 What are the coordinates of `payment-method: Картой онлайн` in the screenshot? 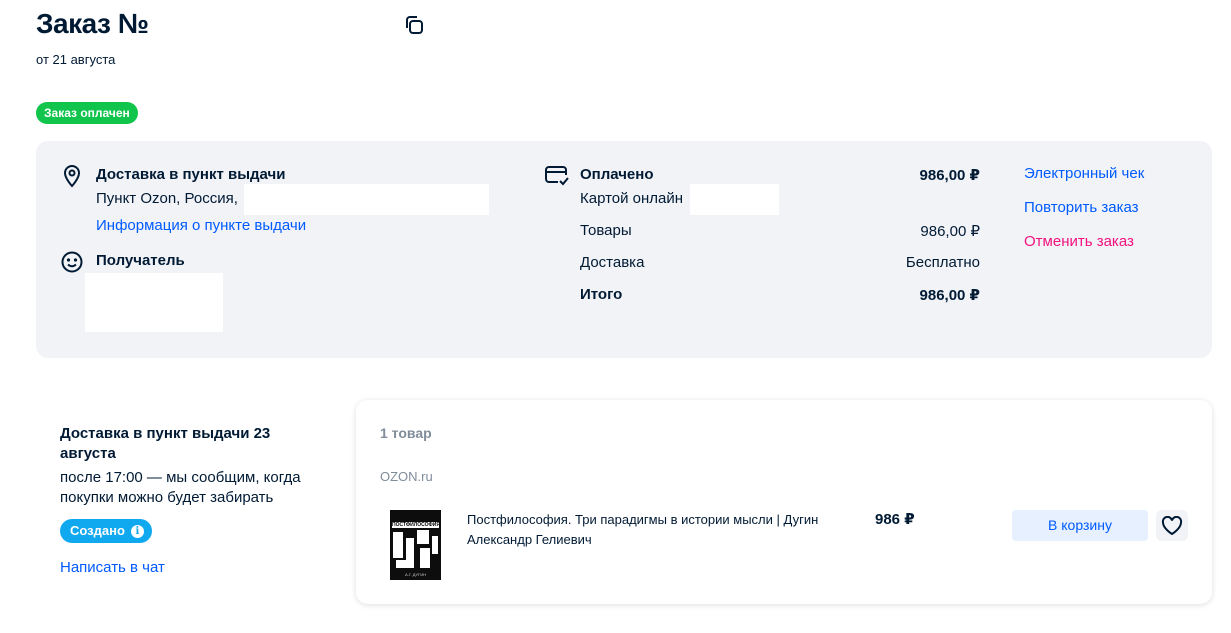 It's located at (632, 198).